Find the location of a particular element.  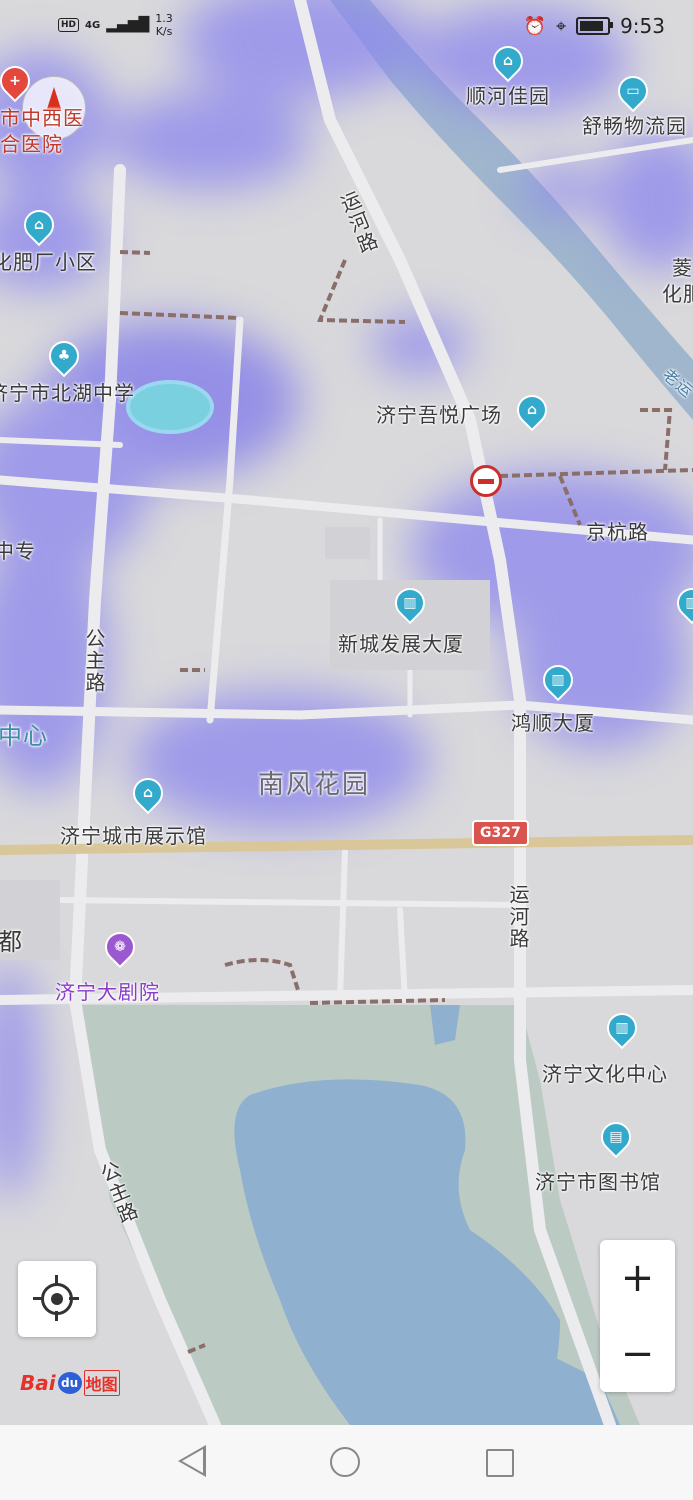

road-shield-g327: G327 is located at coordinates (500, 833).